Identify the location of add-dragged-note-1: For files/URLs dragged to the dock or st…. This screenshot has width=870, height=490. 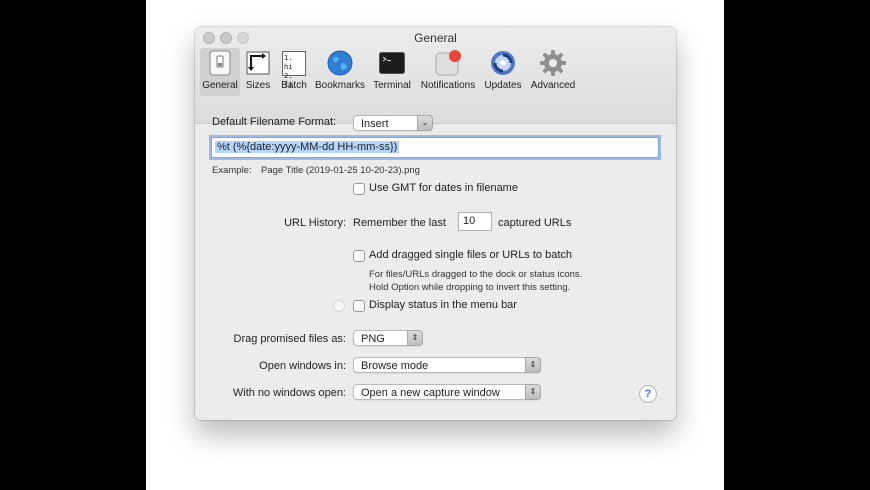
(476, 274).